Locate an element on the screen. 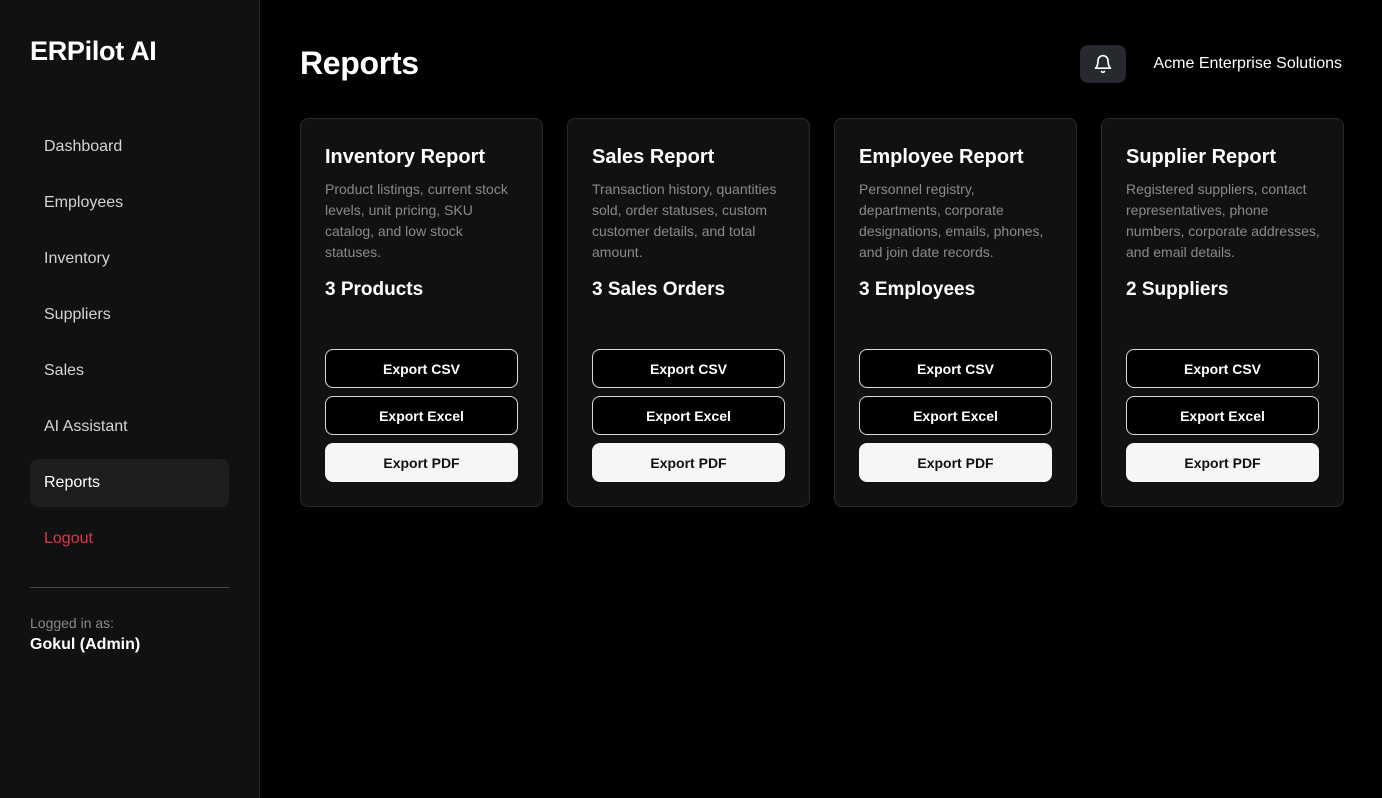 Image resolution: width=1382 pixels, height=798 pixels. card-count: 2 Suppliers is located at coordinates (1177, 289).